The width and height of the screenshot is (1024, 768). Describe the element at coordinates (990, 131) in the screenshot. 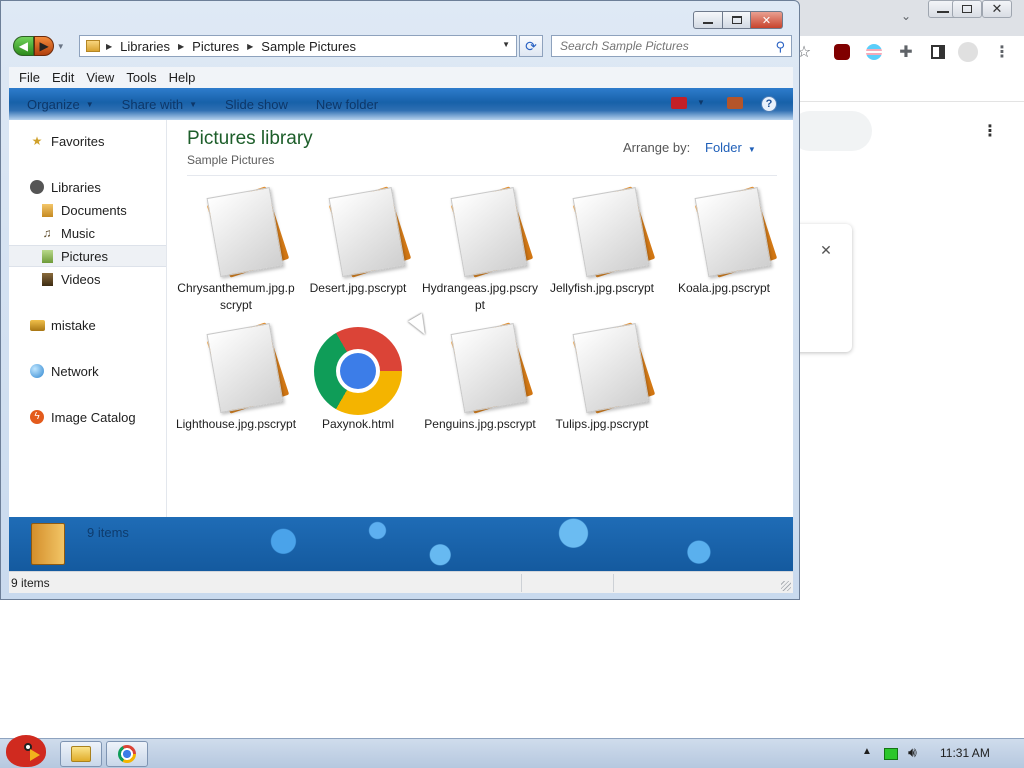

I see `page-kebab-icon: ⋮` at that location.